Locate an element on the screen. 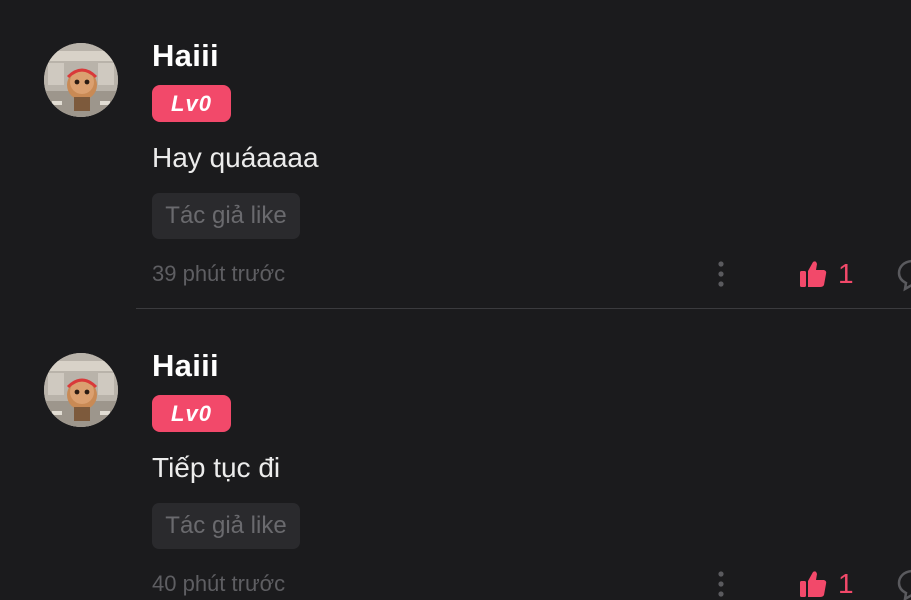  timestamp: 40 phút trước is located at coordinates (219, 583).